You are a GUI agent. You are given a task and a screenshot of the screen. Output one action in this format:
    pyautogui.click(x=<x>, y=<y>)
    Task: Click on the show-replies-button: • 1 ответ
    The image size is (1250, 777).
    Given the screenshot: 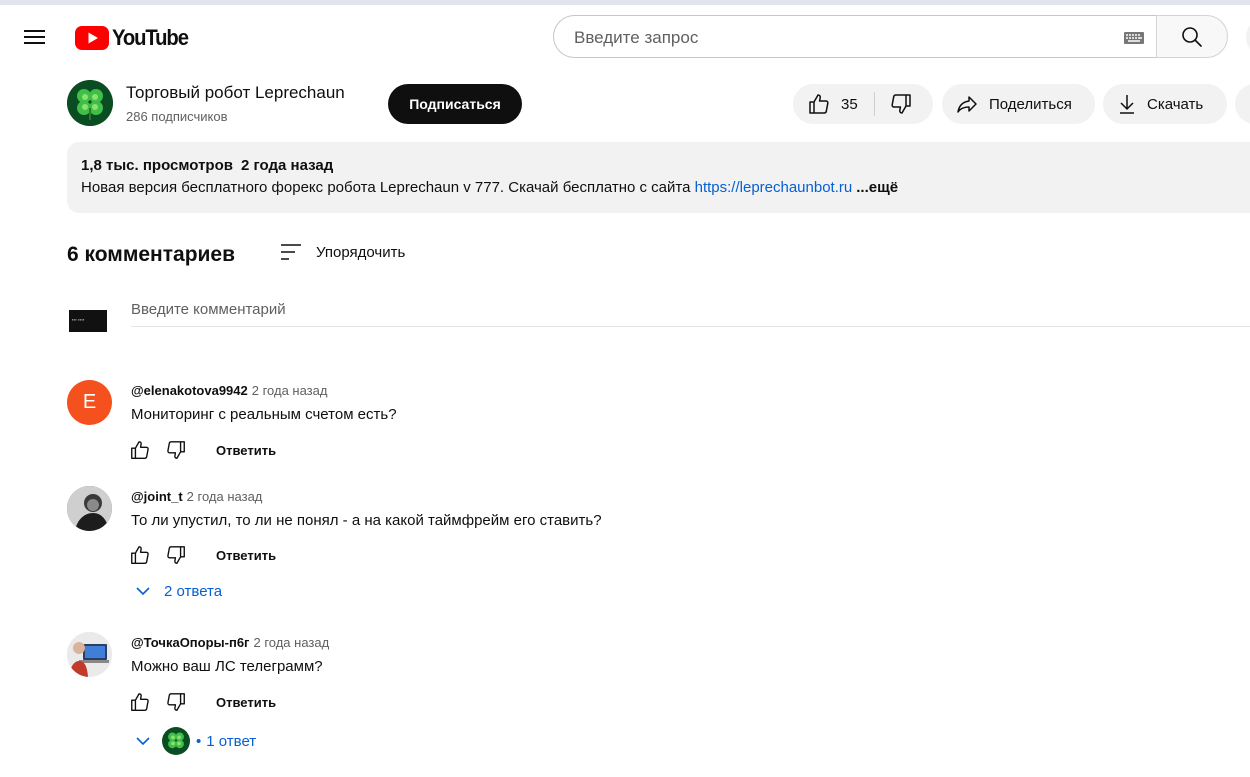 What is the action you would take?
    pyautogui.click(x=195, y=741)
    